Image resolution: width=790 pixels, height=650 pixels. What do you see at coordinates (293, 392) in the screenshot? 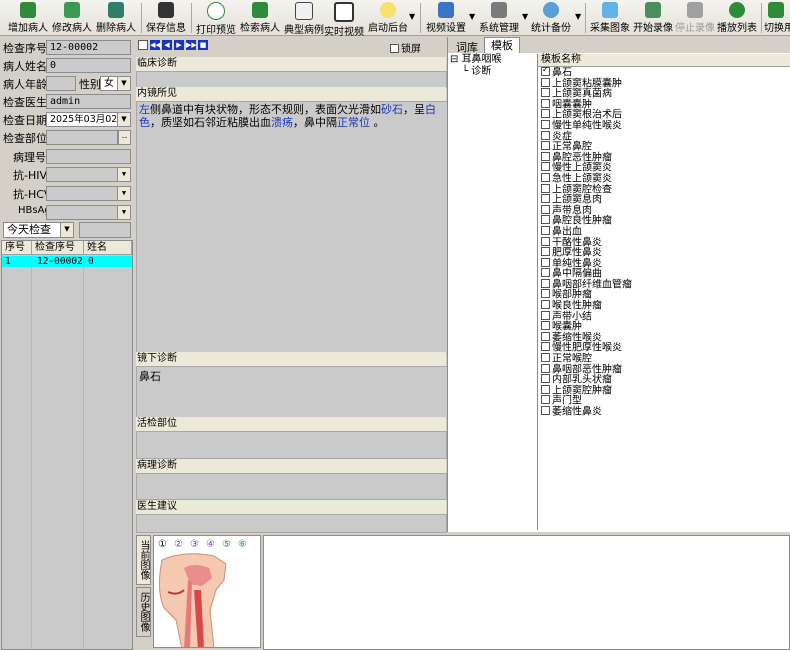
I see `diagnosis-field: 鼻石` at bounding box center [293, 392].